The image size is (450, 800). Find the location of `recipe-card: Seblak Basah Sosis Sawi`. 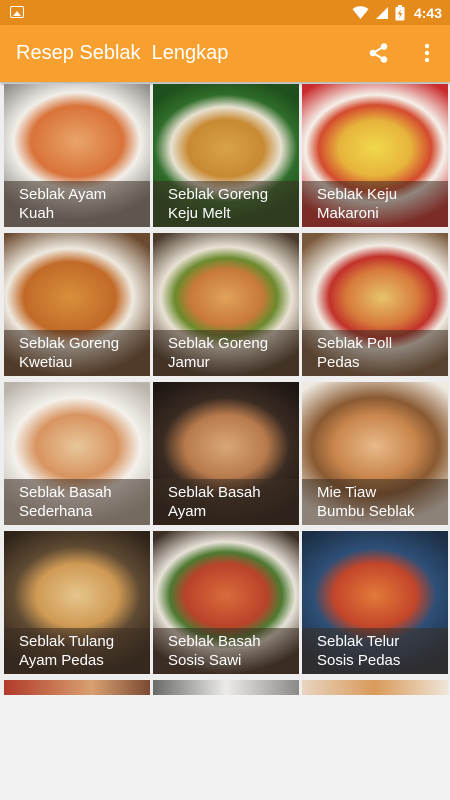

recipe-card: Seblak Basah Sosis Sawi is located at coordinates (226, 602).